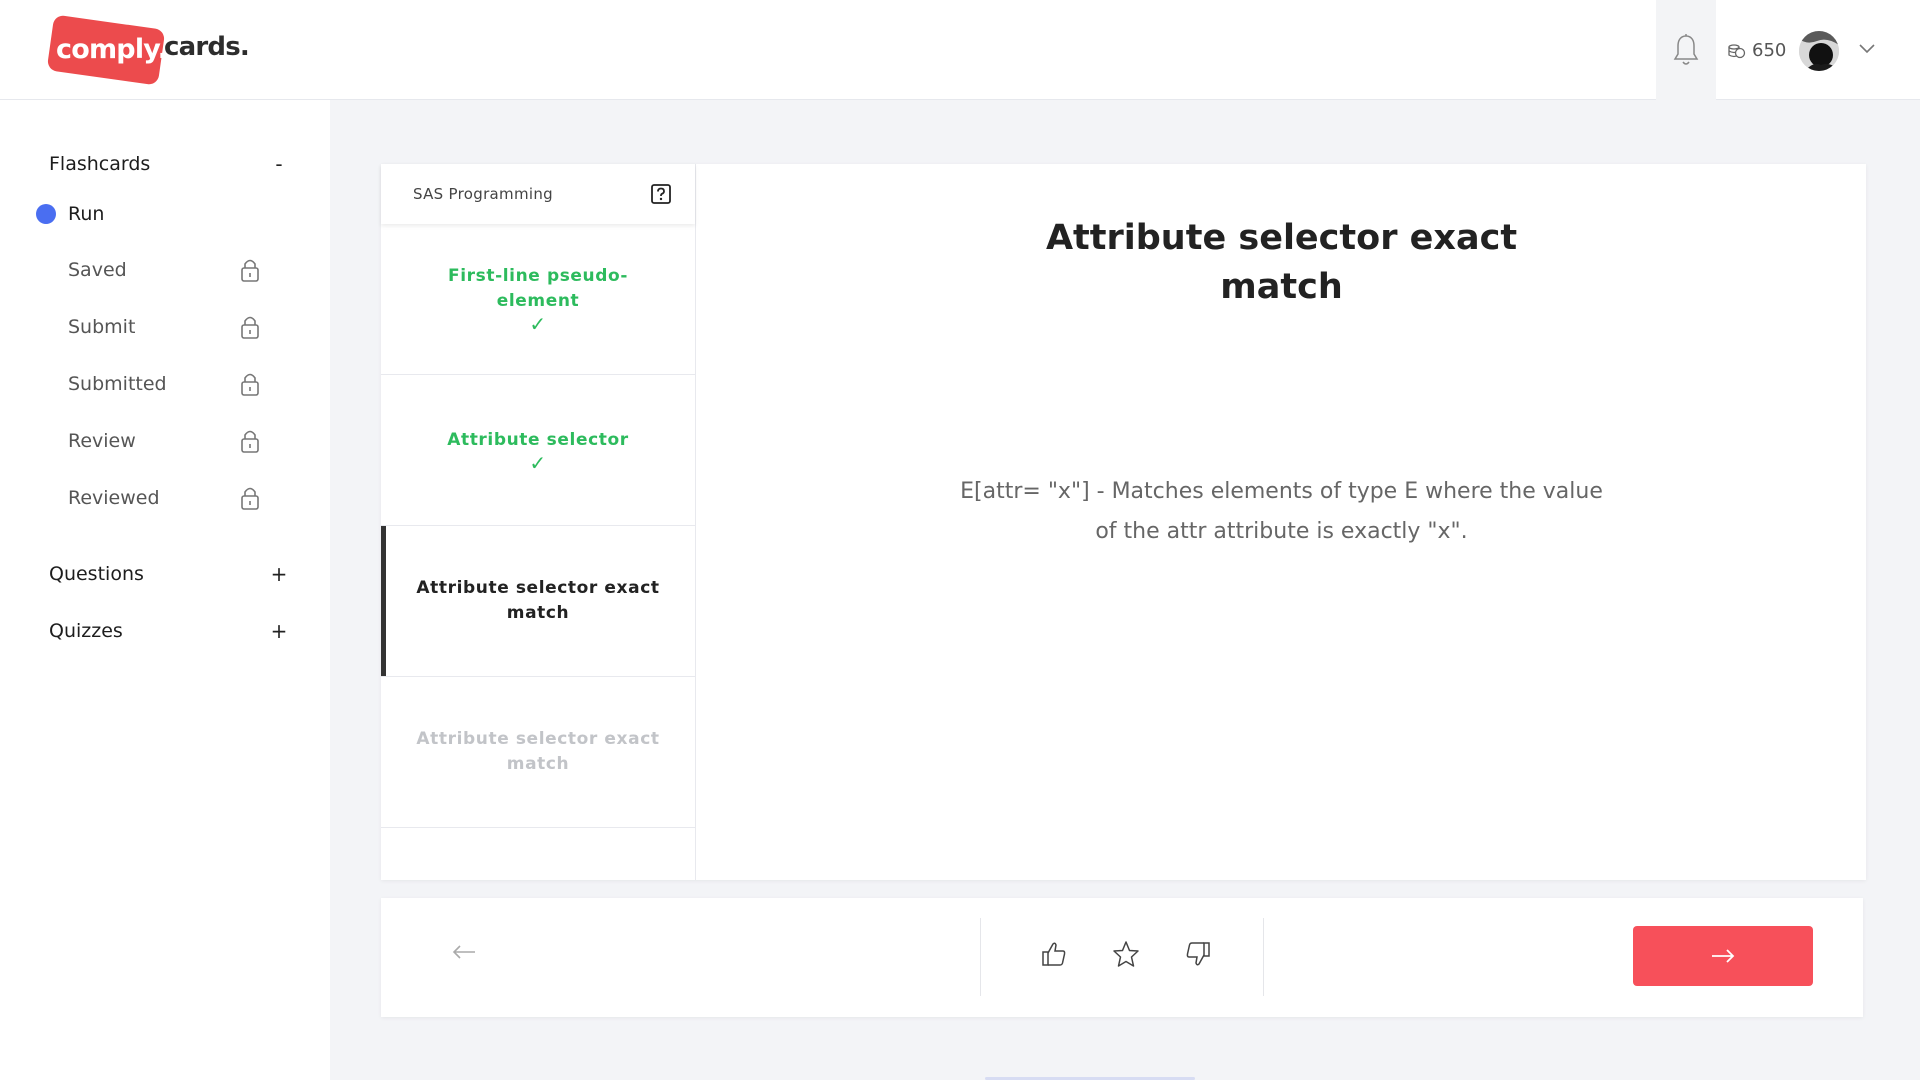 This screenshot has width=1920, height=1080. What do you see at coordinates (114, 498) in the screenshot?
I see `sidebar-item-label: Reviewed` at bounding box center [114, 498].